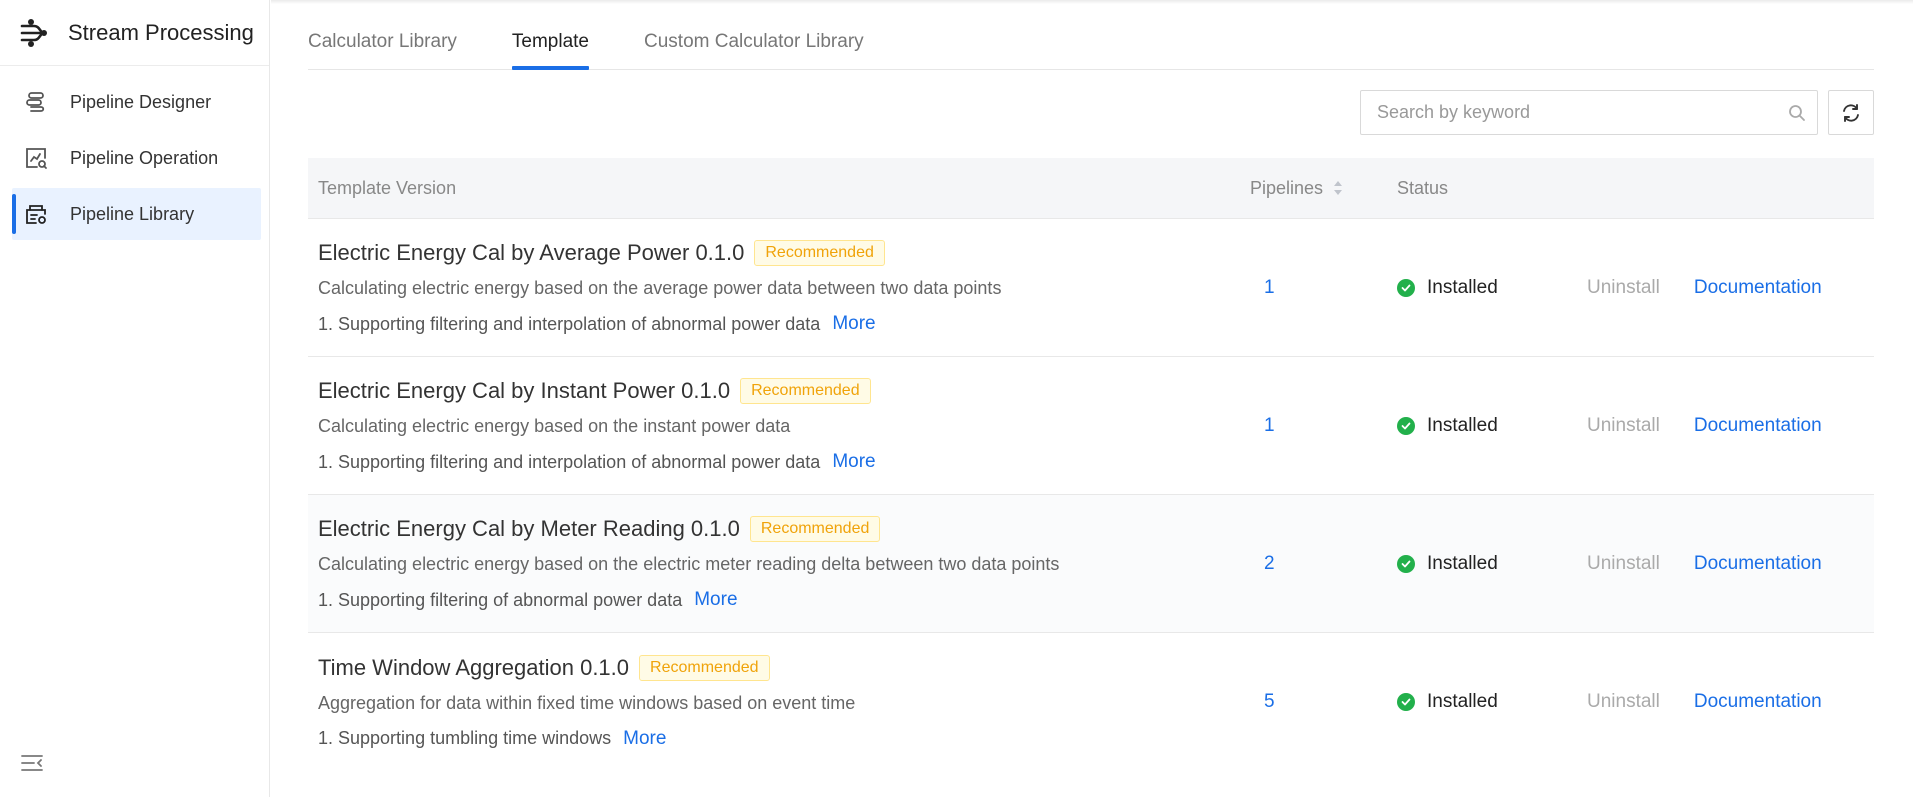 This screenshot has height=797, width=1913. I want to click on pipelines-count-link: 2, so click(1262, 564).